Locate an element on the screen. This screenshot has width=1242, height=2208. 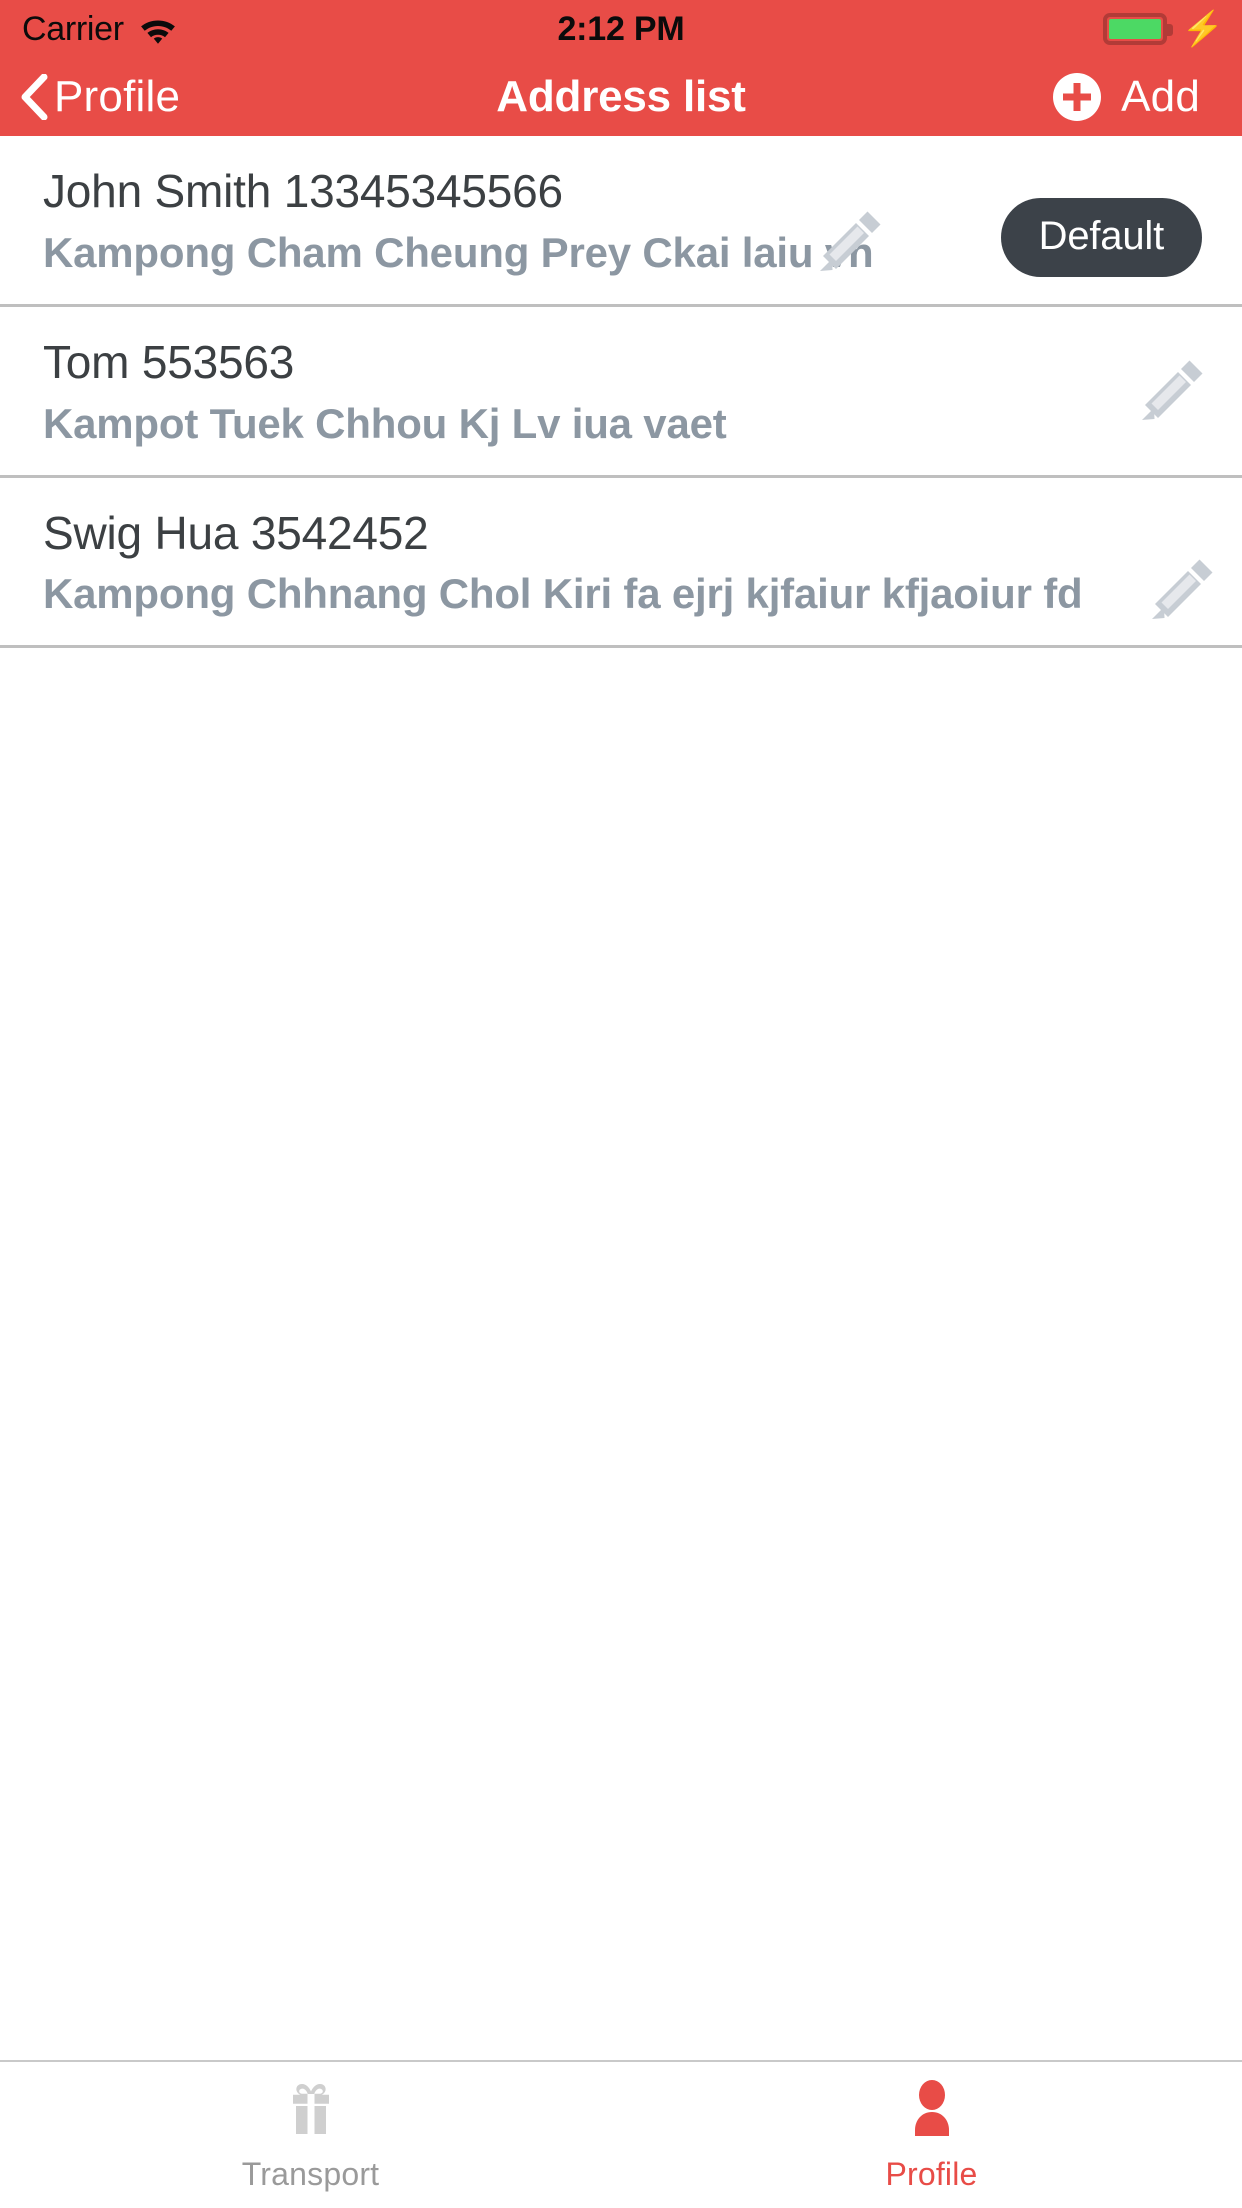
tab-transport-label: Transport is located at coordinates (310, 2173).